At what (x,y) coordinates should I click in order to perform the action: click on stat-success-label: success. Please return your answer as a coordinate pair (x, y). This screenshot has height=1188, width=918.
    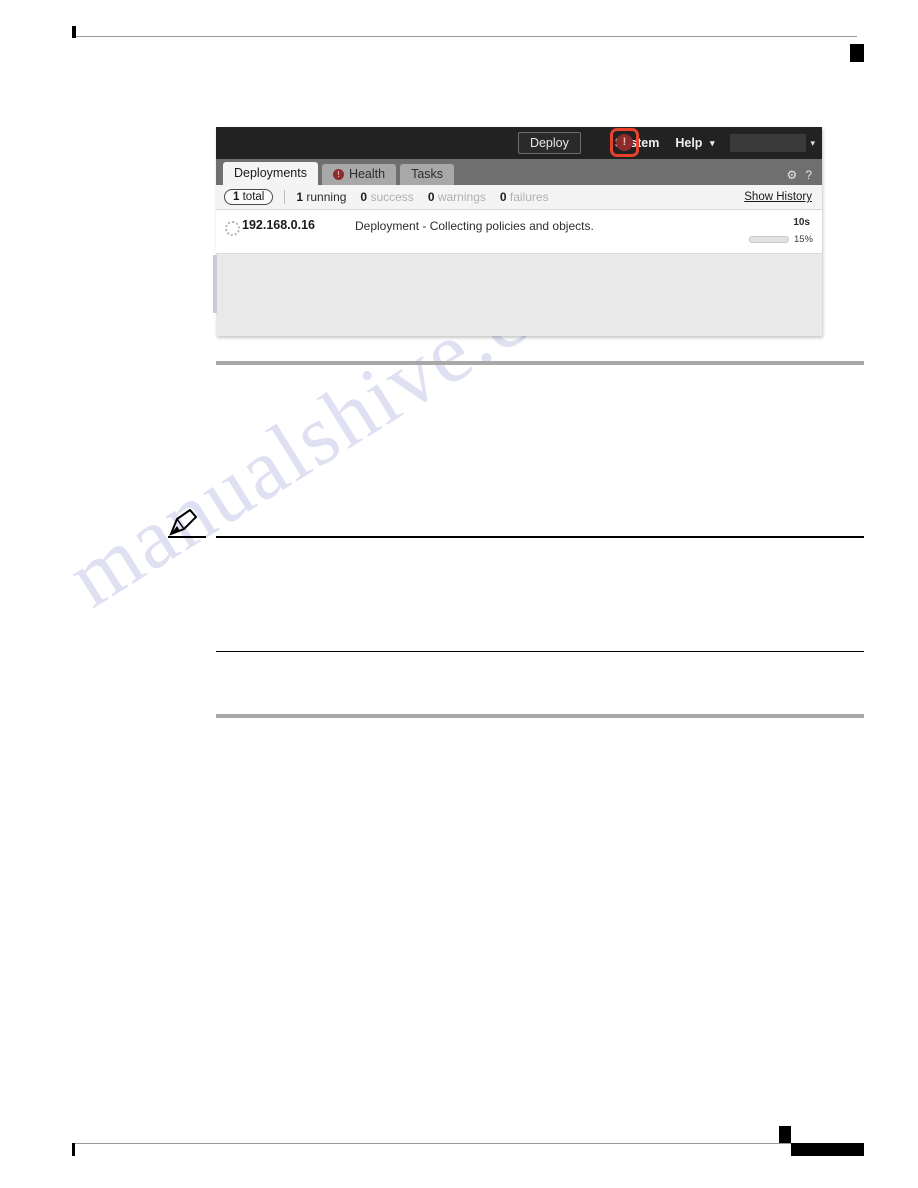
    Looking at the image, I should click on (392, 197).